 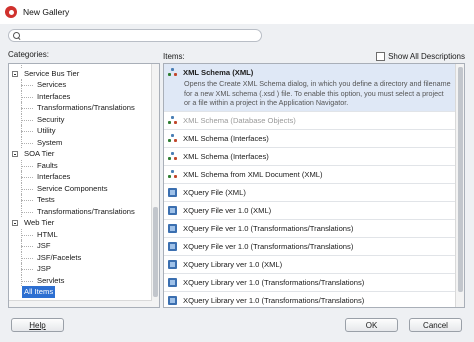 What do you see at coordinates (39, 222) in the screenshot?
I see `tree-item-label: Web Tier` at bounding box center [39, 222].